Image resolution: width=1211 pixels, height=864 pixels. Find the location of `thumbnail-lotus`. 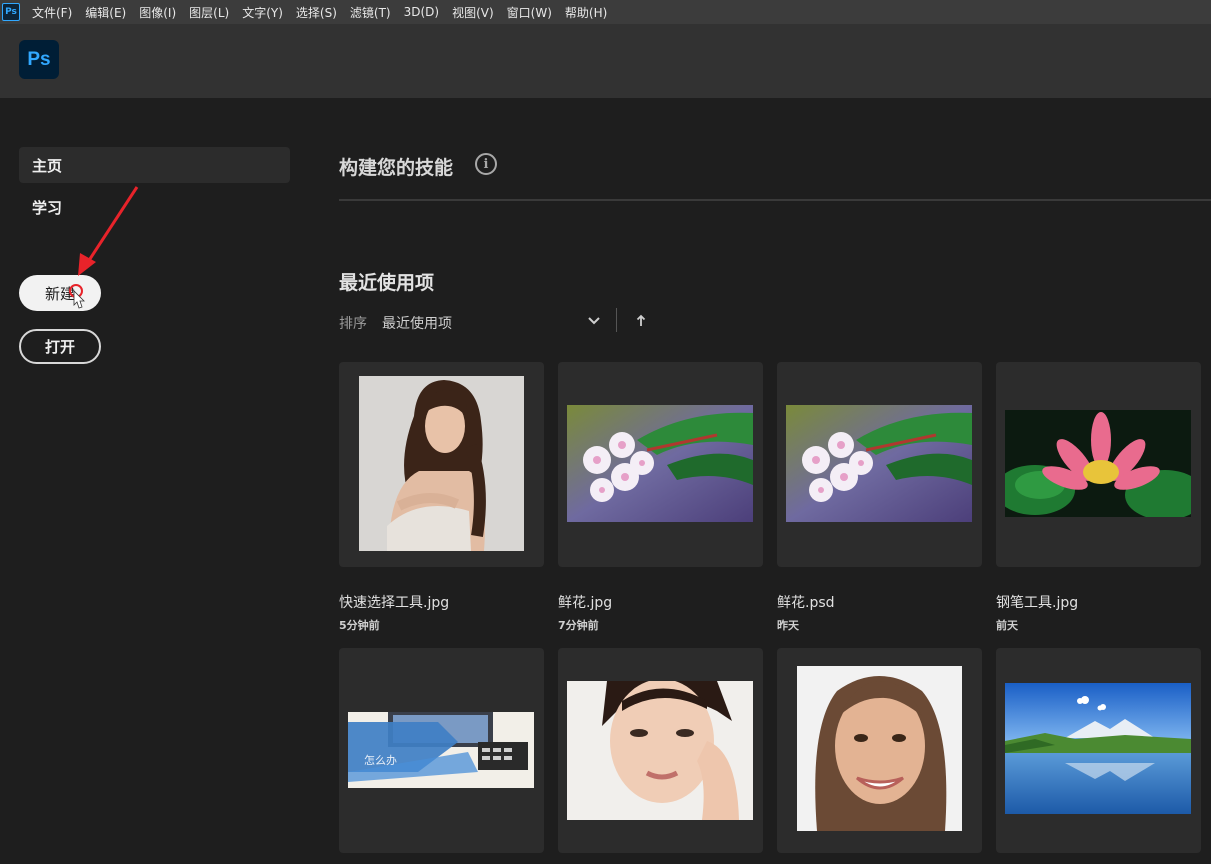

thumbnail-lotus is located at coordinates (1098, 463).